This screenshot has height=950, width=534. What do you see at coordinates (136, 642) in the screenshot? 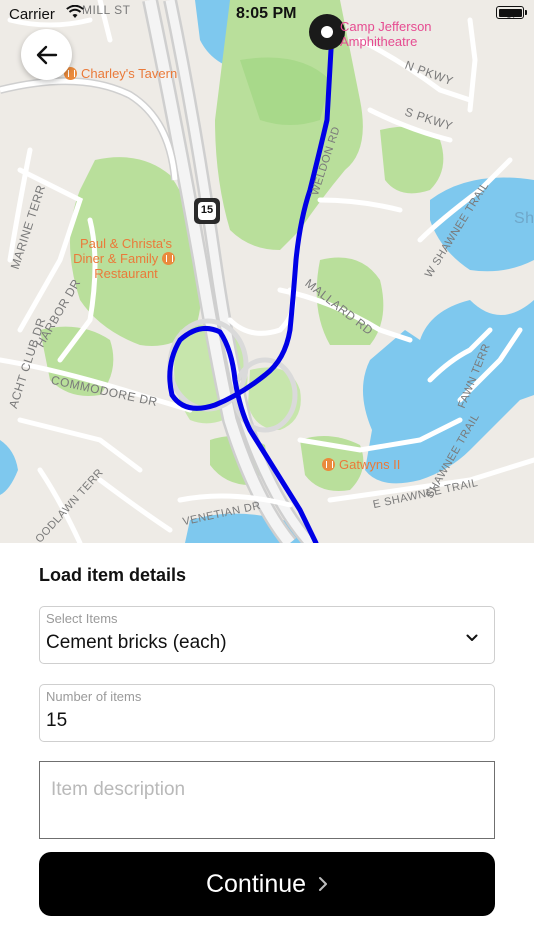
I see `select-items-value: Cement bricks (each)` at bounding box center [136, 642].